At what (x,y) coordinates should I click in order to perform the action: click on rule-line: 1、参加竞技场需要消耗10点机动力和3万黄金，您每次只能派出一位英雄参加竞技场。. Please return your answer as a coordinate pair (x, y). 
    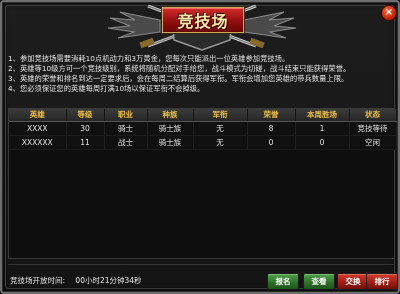
    Looking at the image, I should click on (149, 58).